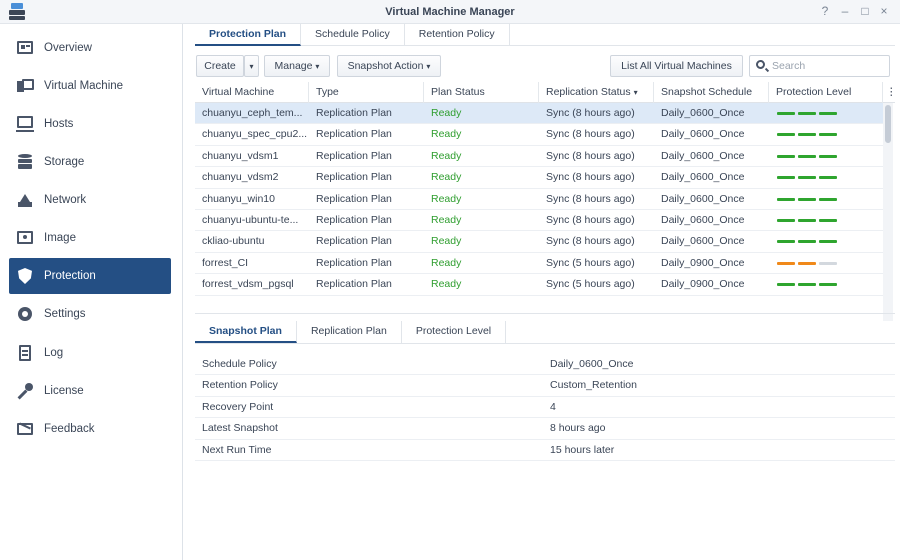  What do you see at coordinates (25, 276) in the screenshot?
I see `protection-icon` at bounding box center [25, 276].